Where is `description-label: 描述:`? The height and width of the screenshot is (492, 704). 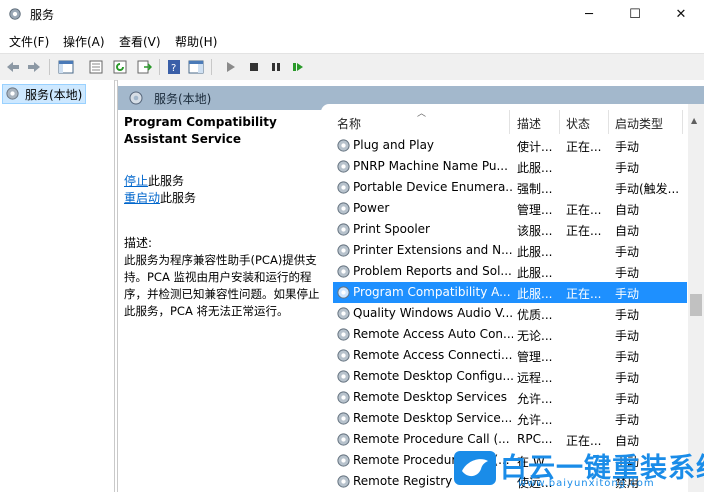 description-label: 描述: is located at coordinates (138, 243).